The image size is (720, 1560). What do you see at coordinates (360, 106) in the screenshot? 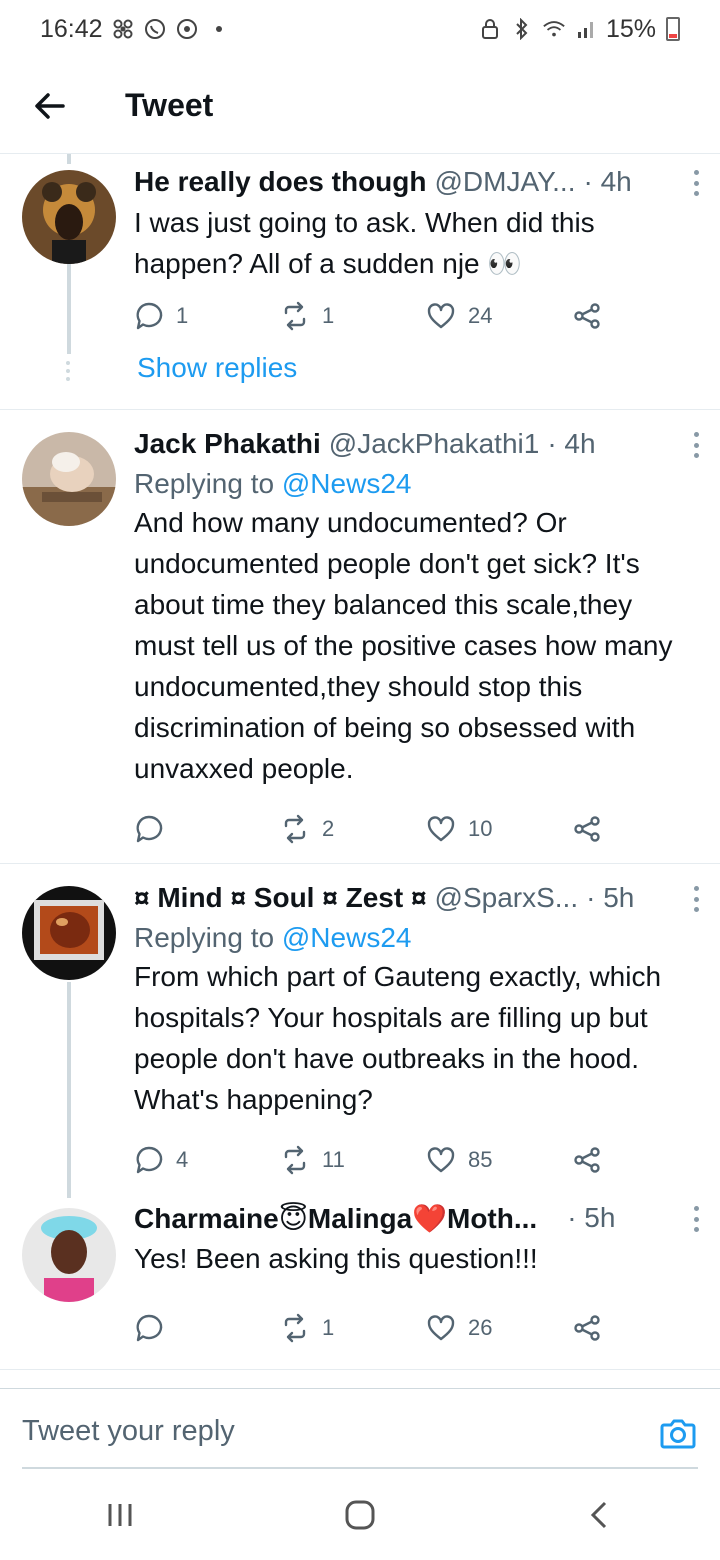
I see `app-header: Tweet` at bounding box center [360, 106].